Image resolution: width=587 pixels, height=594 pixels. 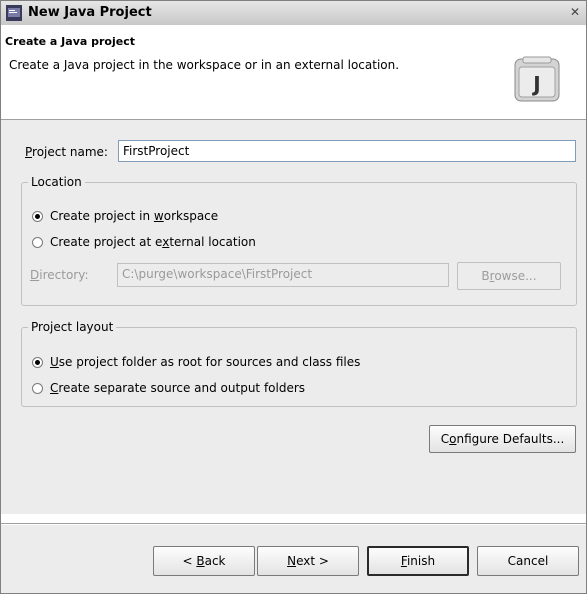 I want to click on next-button: Next >, so click(x=308, y=561).